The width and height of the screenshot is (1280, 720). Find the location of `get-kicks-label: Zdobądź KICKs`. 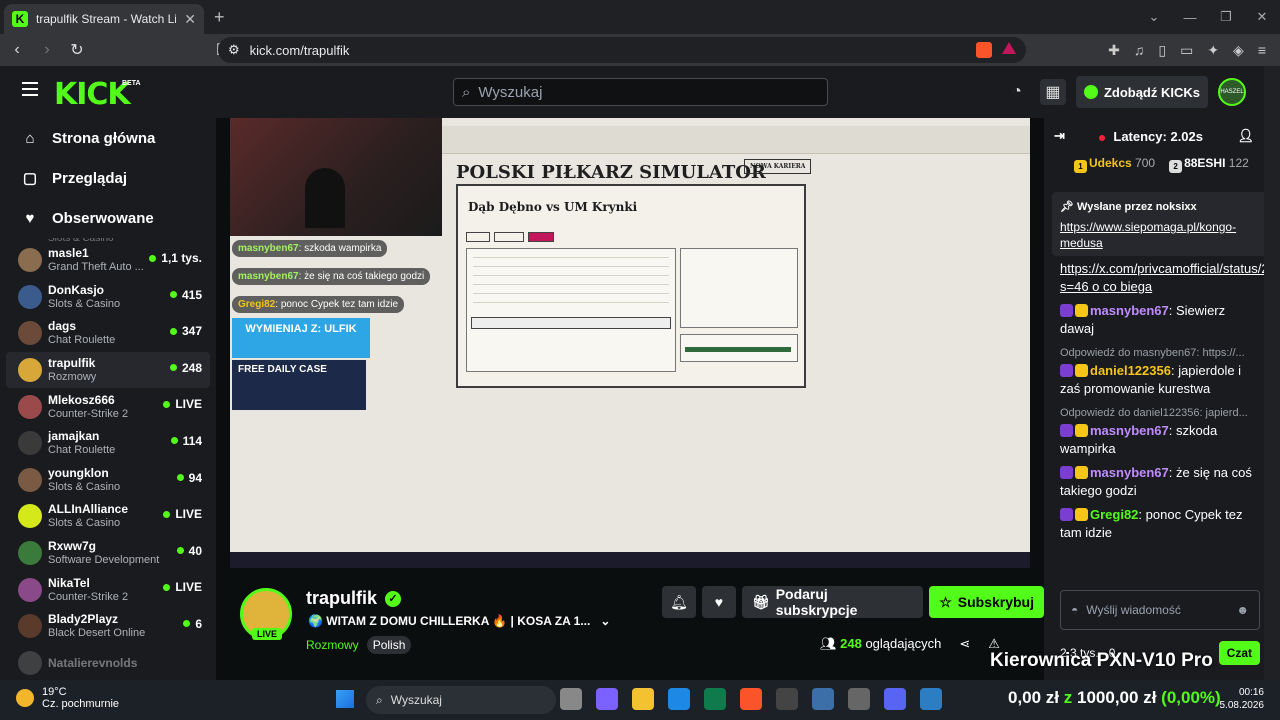

get-kicks-label: Zdobądź KICKs is located at coordinates (1151, 92).